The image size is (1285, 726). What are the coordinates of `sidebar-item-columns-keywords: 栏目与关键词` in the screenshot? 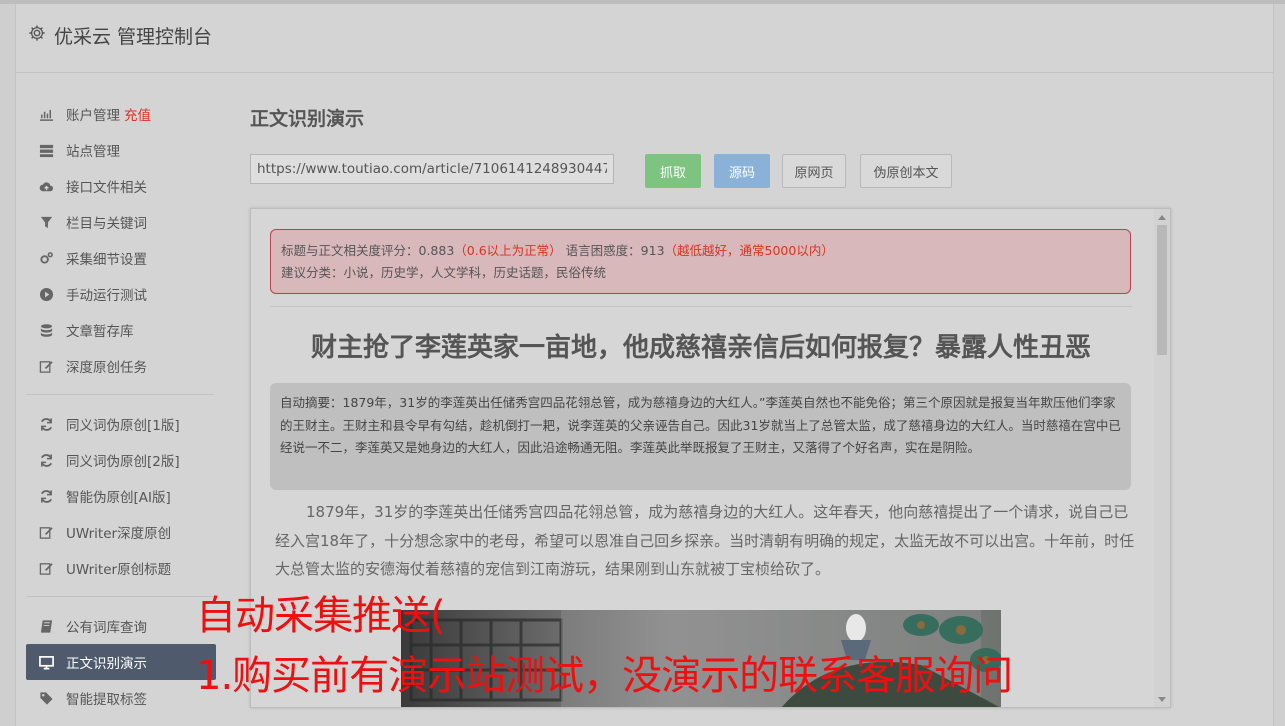 It's located at (121, 222).